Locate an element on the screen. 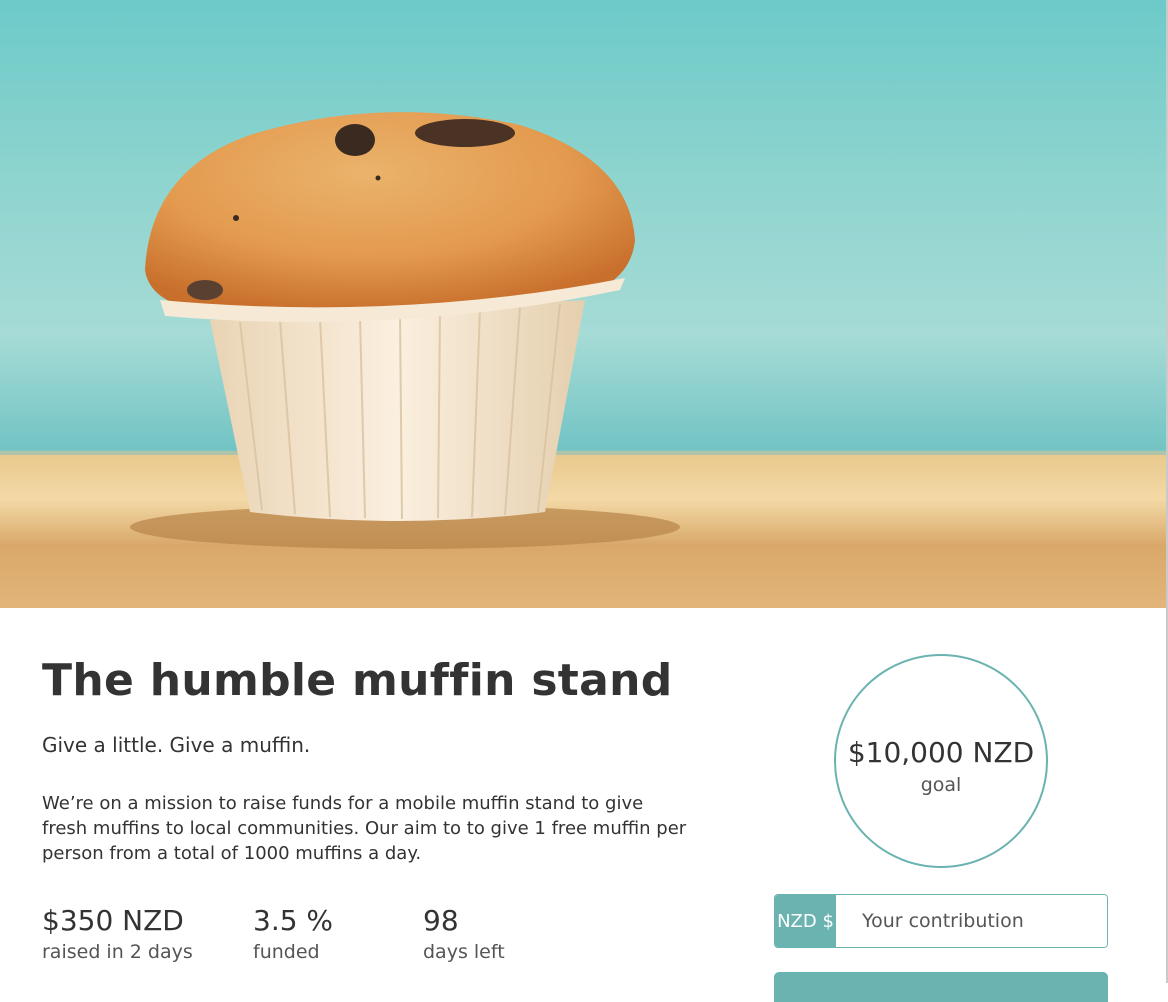 The image size is (1168, 1002). goal-amount: $10,000 NZD is located at coordinates (941, 752).